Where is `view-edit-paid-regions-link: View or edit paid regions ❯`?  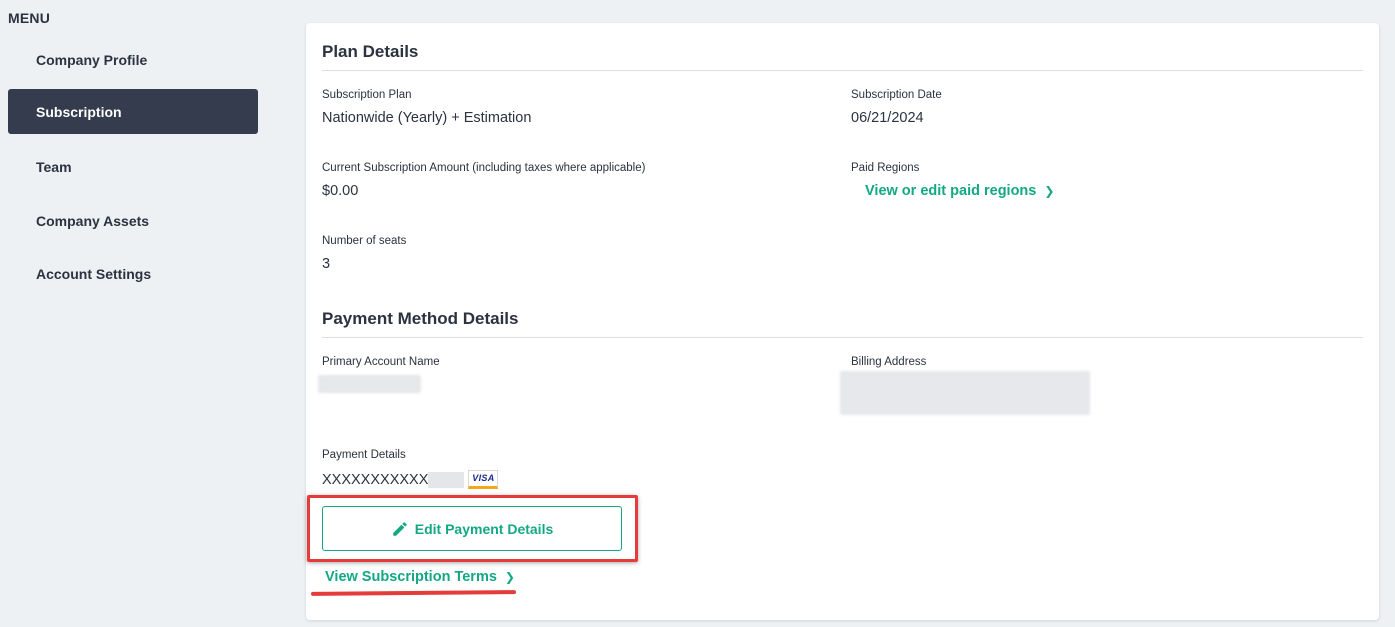 view-edit-paid-regions-link: View or edit paid regions ❯ is located at coordinates (959, 191).